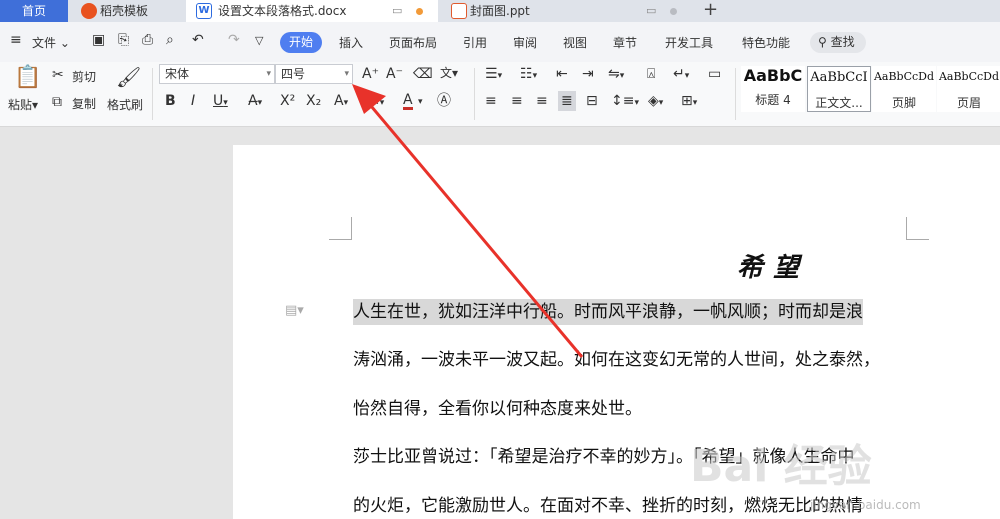 Image resolution: width=1000 pixels, height=519 pixels. Describe the element at coordinates (369, 99) in the screenshot. I see `arrow-head` at that location.